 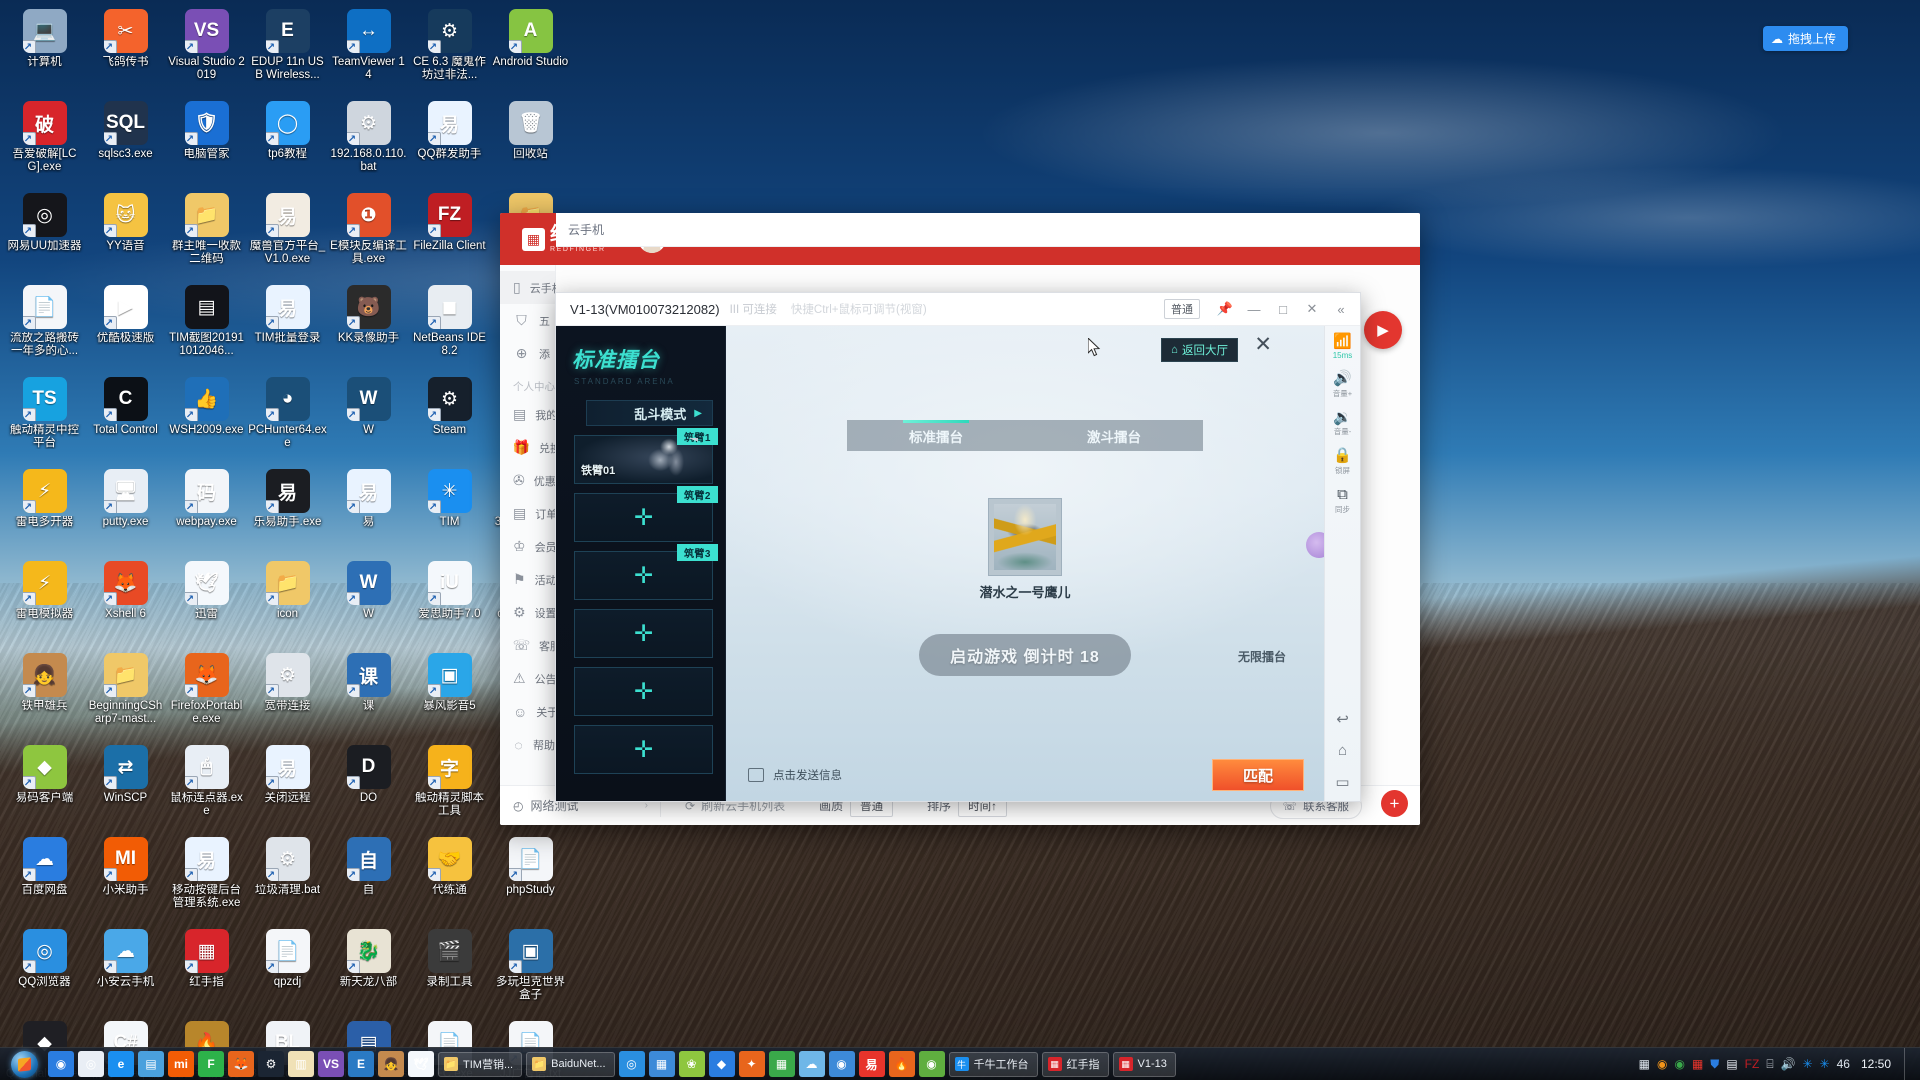 I want to click on tool-icon: ✦, so click(x=751, y=1064).